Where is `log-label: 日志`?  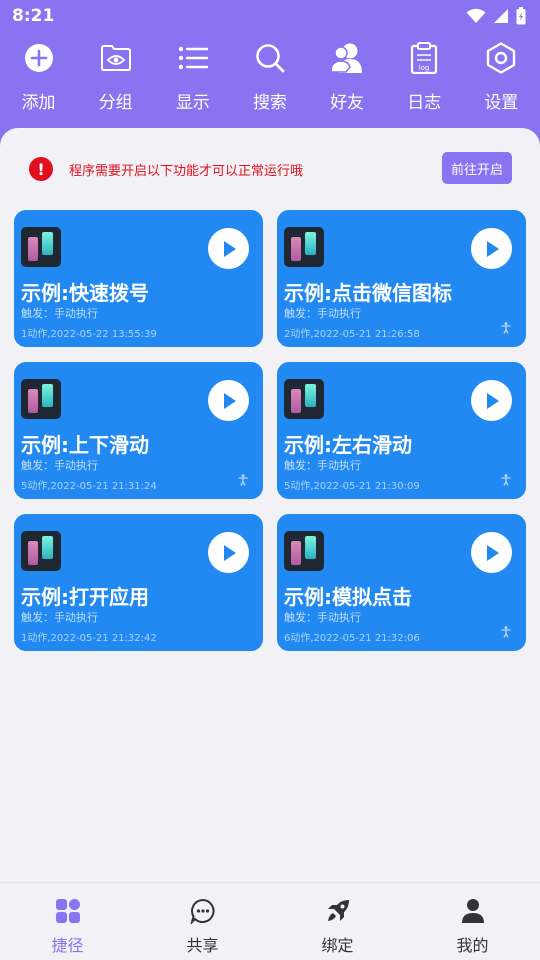 log-label: 日志 is located at coordinates (424, 103).